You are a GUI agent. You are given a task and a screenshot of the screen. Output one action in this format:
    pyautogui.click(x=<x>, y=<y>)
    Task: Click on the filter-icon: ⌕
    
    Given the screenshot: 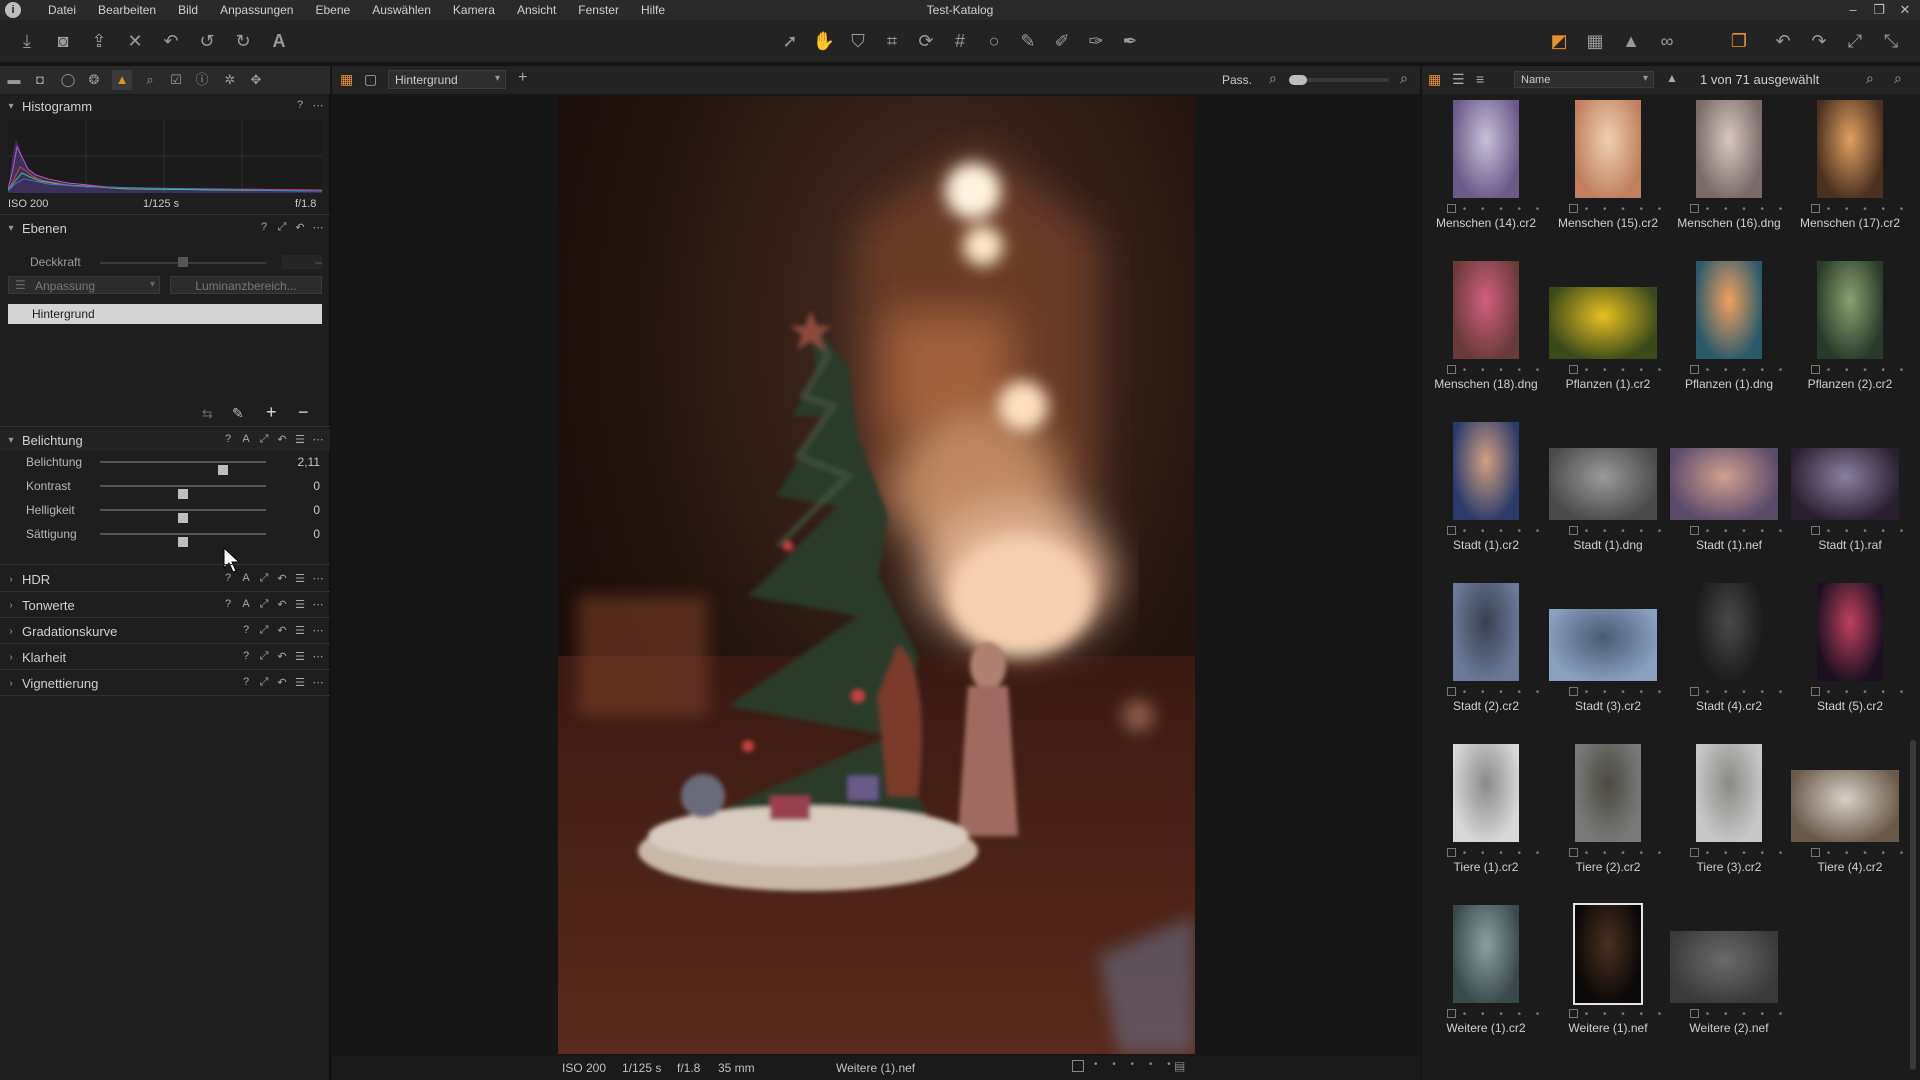 What is the action you would take?
    pyautogui.click(x=1870, y=78)
    